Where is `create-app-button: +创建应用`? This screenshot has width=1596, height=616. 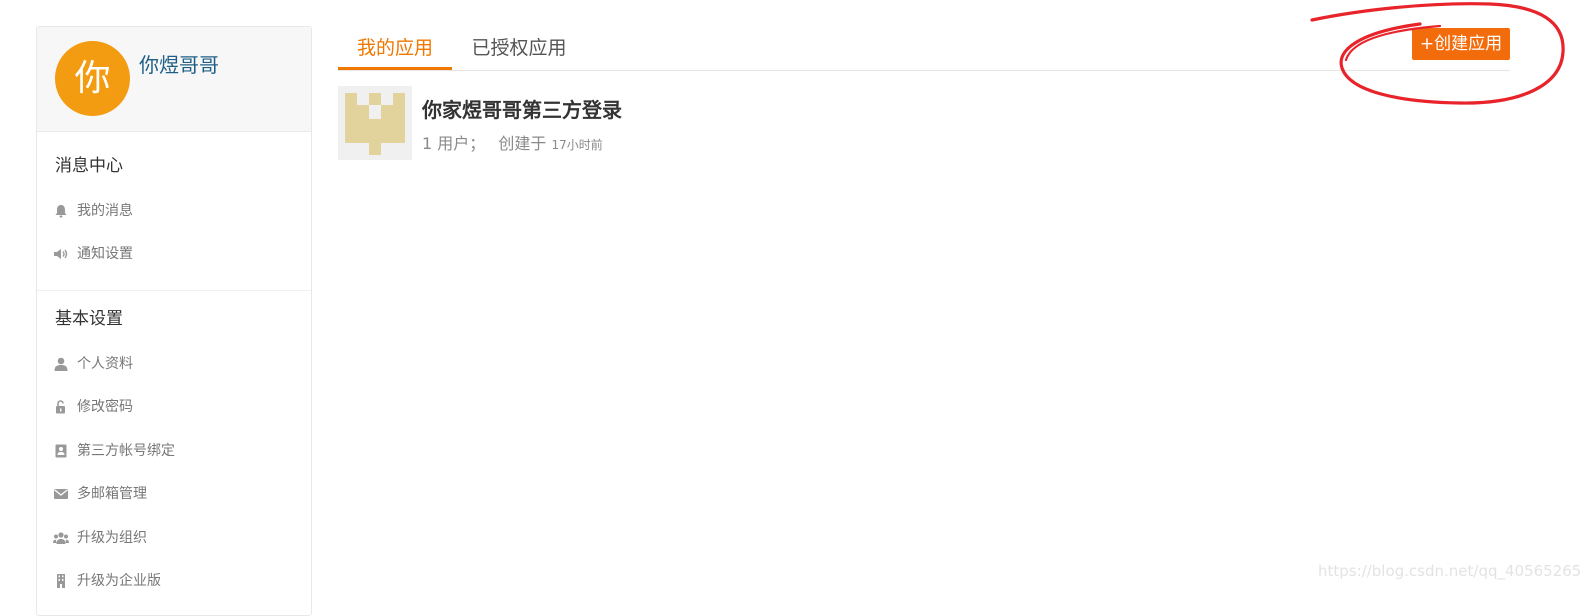
create-app-button: +创建应用 is located at coordinates (1461, 44).